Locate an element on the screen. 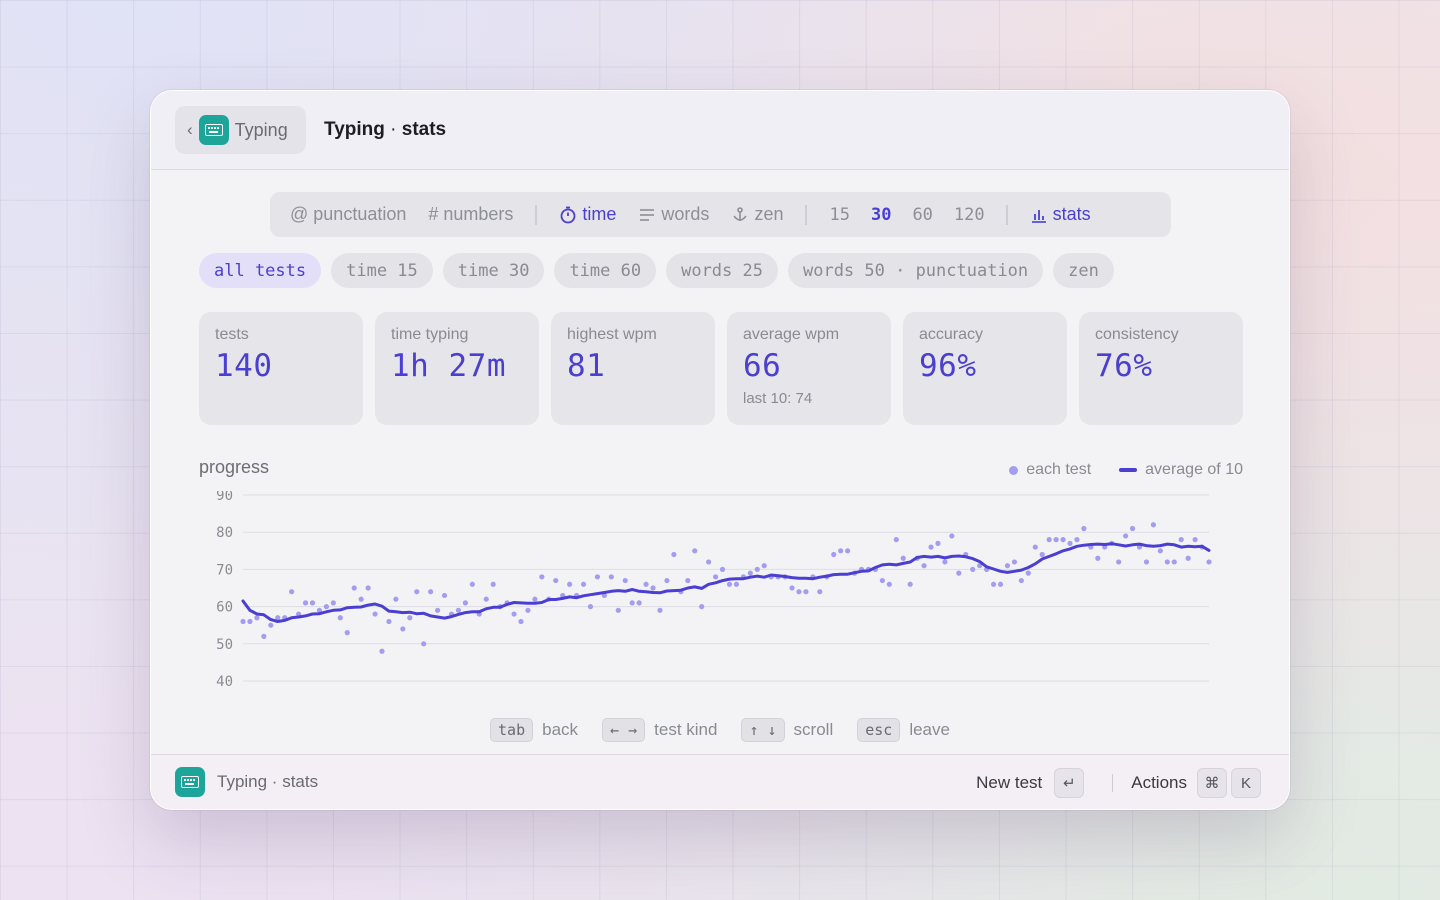  hash-icon: # is located at coordinates (433, 214).